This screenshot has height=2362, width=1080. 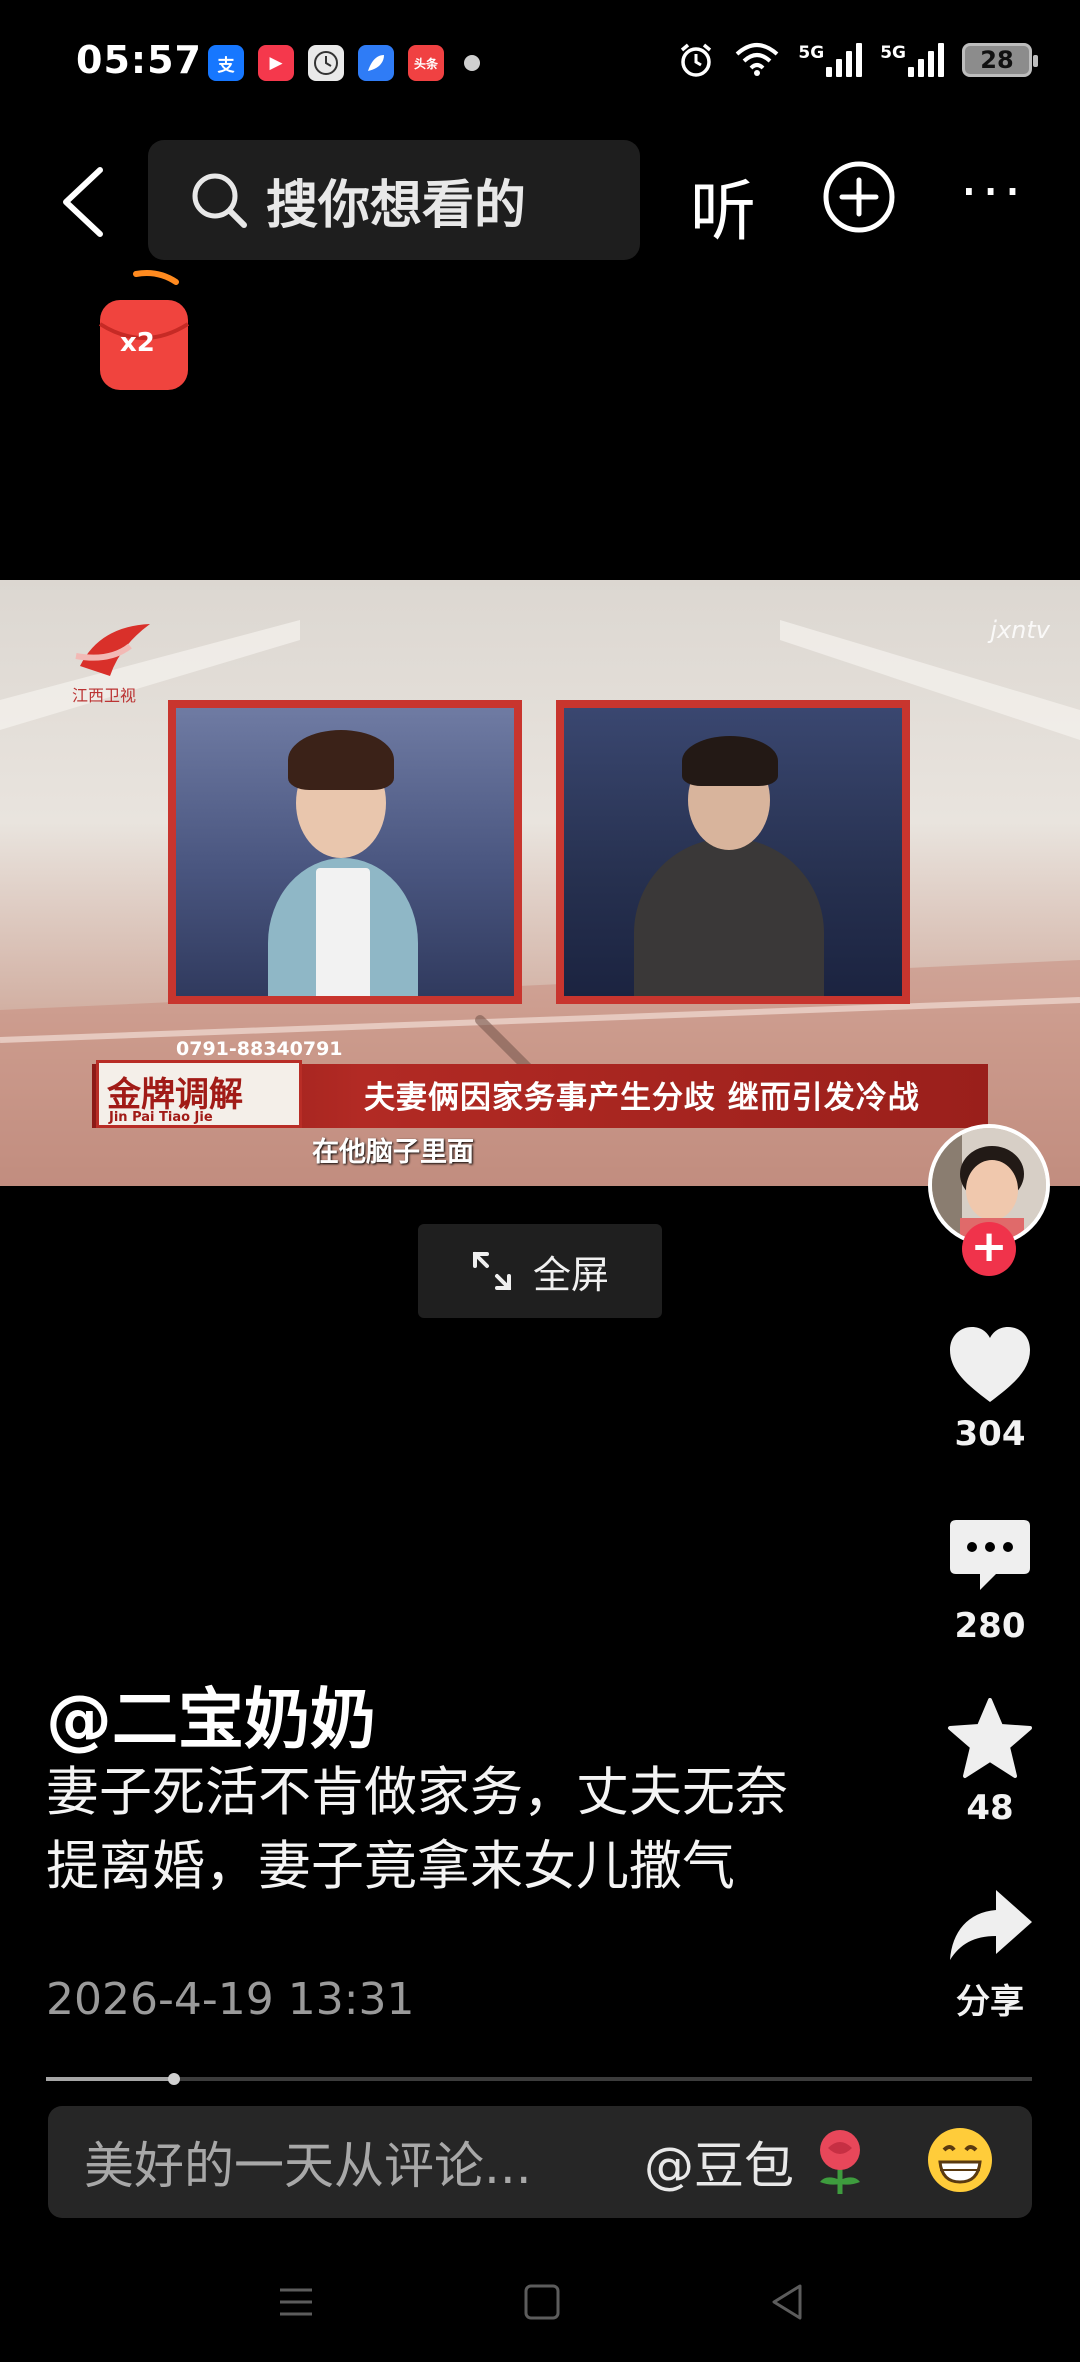 What do you see at coordinates (137, 343) in the screenshot?
I see `red-packet-label: x2` at bounding box center [137, 343].